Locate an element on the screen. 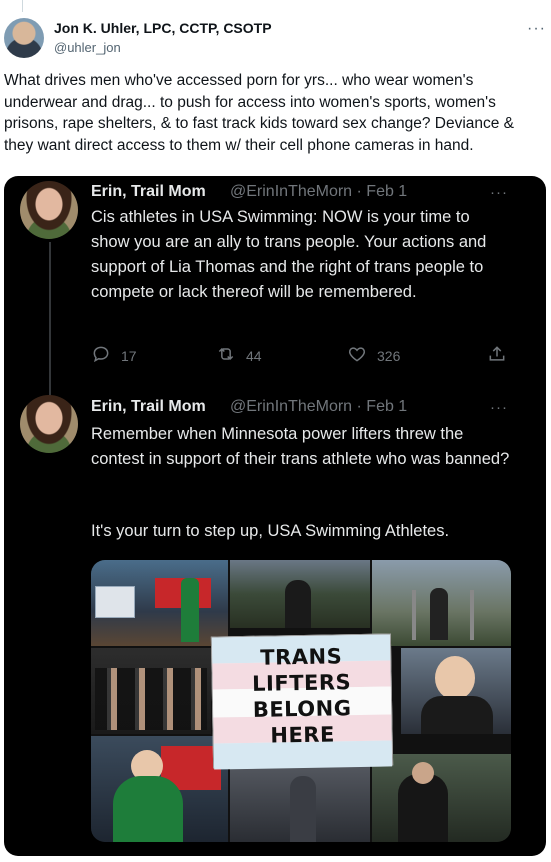  like-count: 326 is located at coordinates (389, 355).